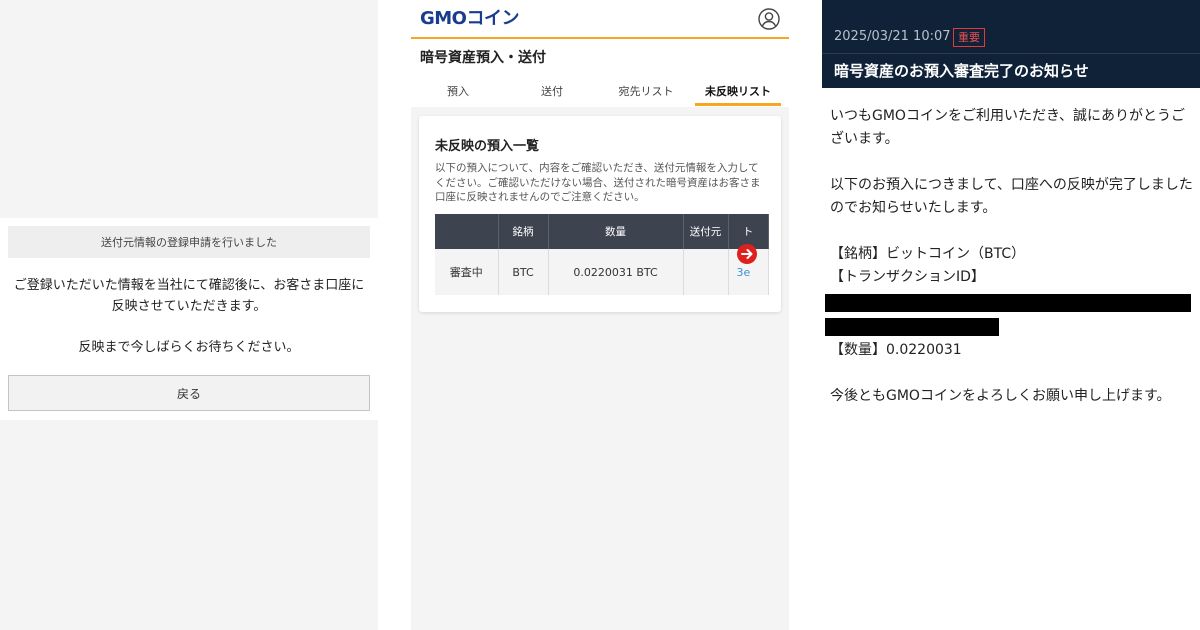 This screenshot has height=630, width=1200. What do you see at coordinates (969, 37) in the screenshot?
I see `important-badge: 重要` at bounding box center [969, 37].